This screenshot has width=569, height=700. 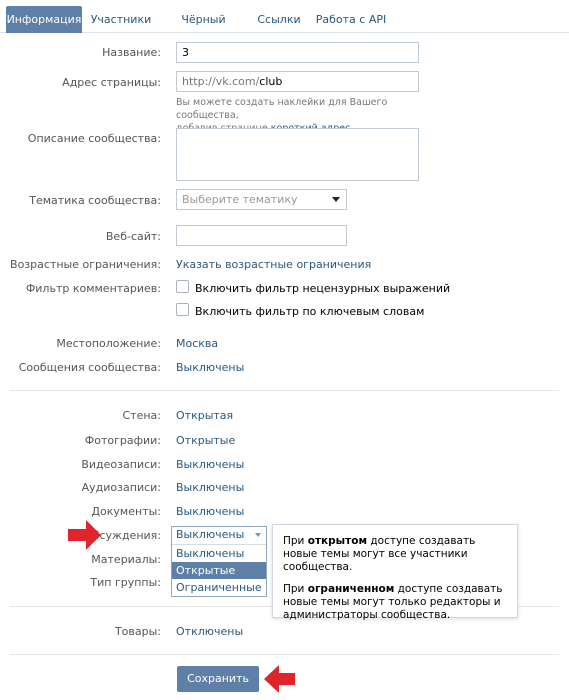 I want to click on tab-blacklist: Чёрный список, so click(x=203, y=29).